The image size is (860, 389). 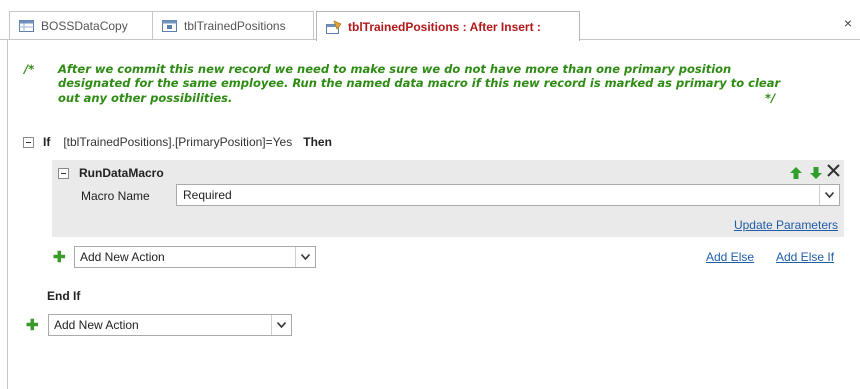 What do you see at coordinates (121, 173) in the screenshot?
I see `action-name: RunDataMacro` at bounding box center [121, 173].